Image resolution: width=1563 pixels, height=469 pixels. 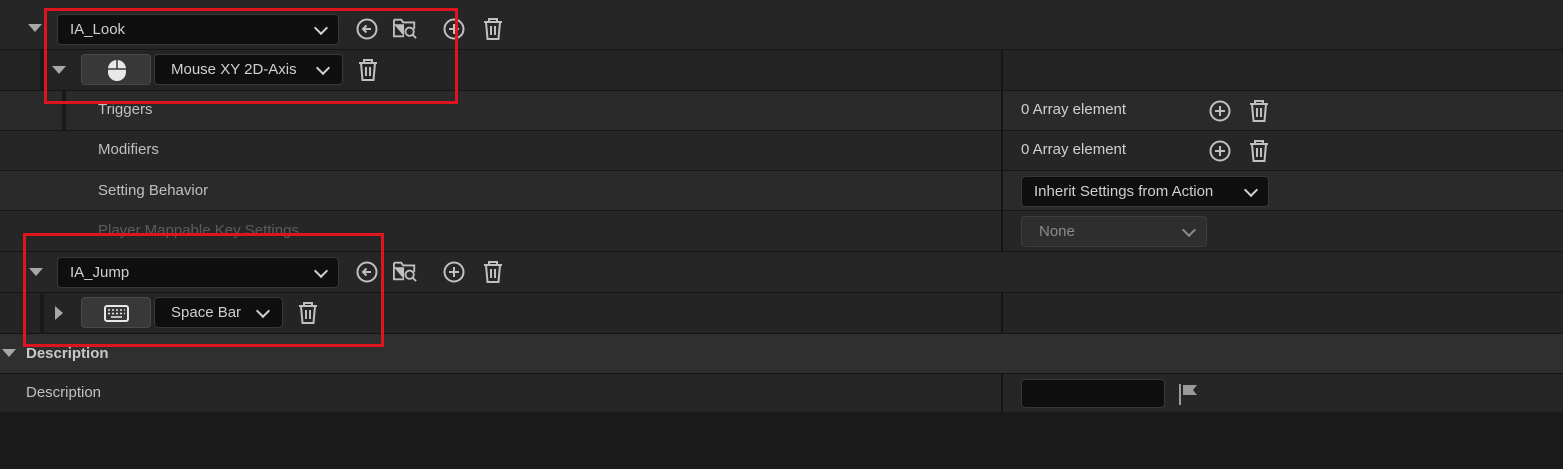 I want to click on flag-icon, so click(x=1189, y=394).